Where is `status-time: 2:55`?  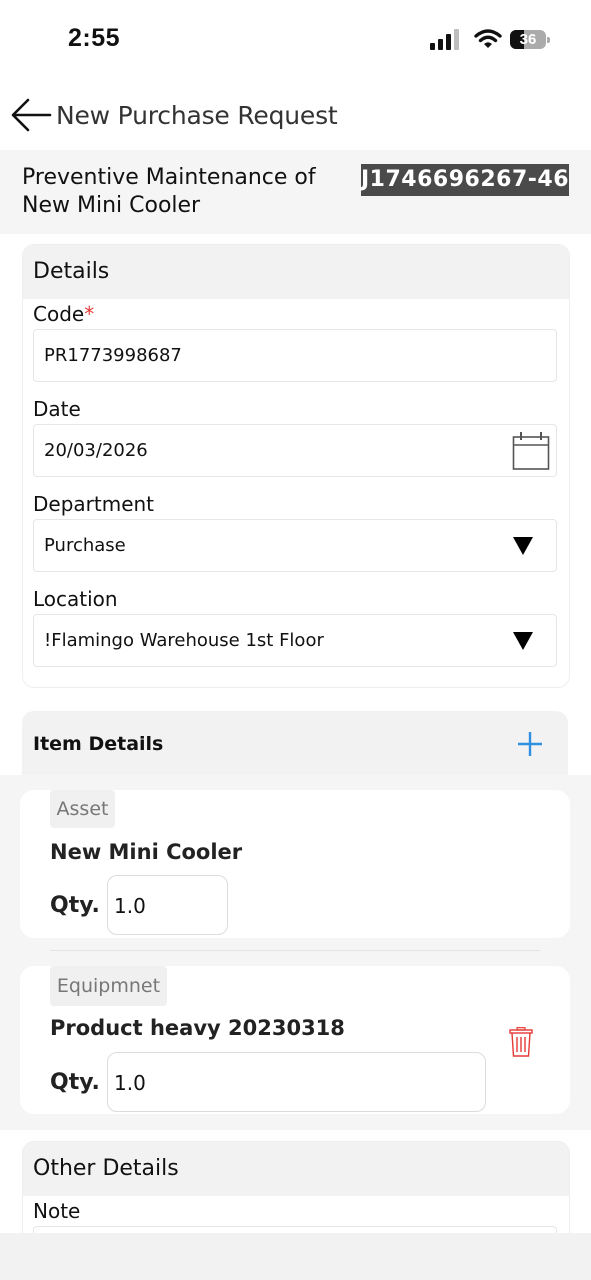
status-time: 2:55 is located at coordinates (94, 38).